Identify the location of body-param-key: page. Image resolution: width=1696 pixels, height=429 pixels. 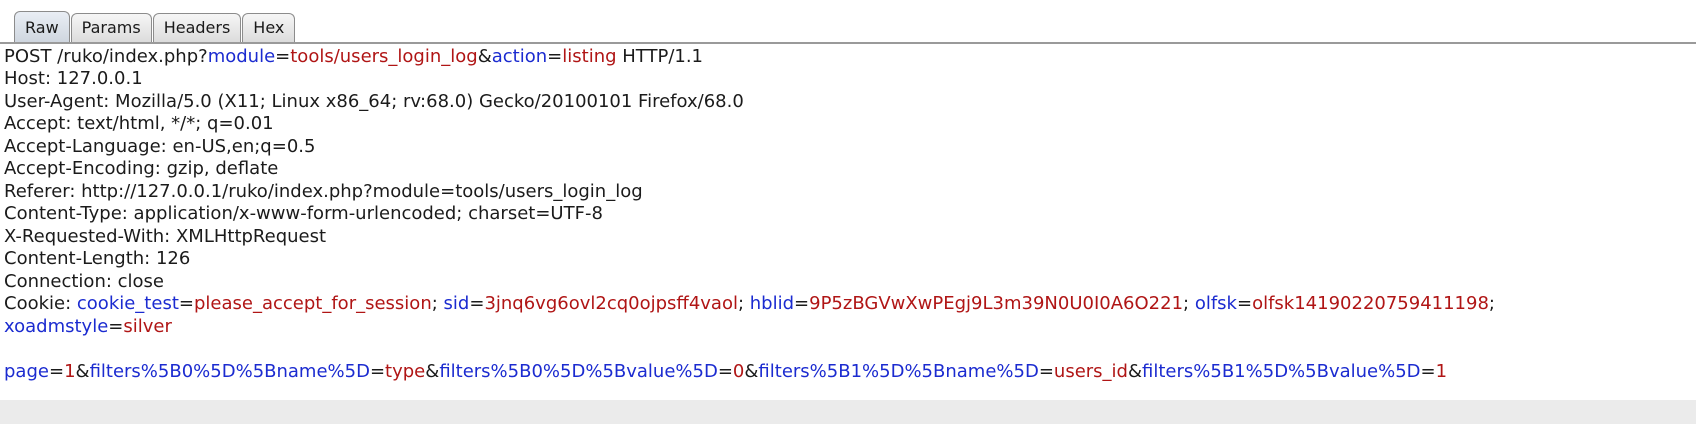
(26, 371).